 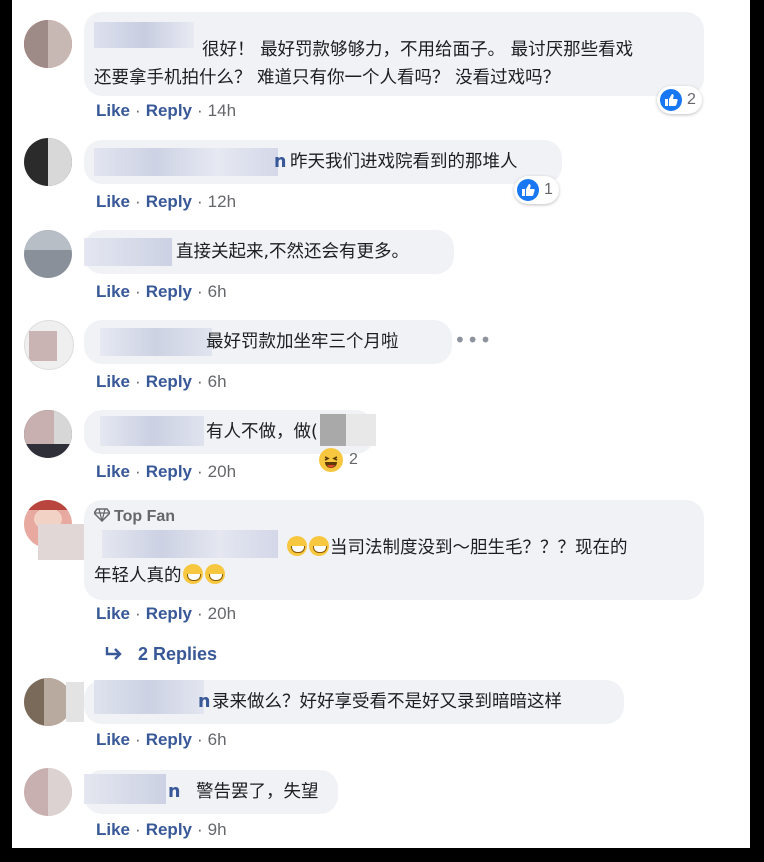 I want to click on comment-bubble: 警告罢了，失望, so click(x=211, y=792).